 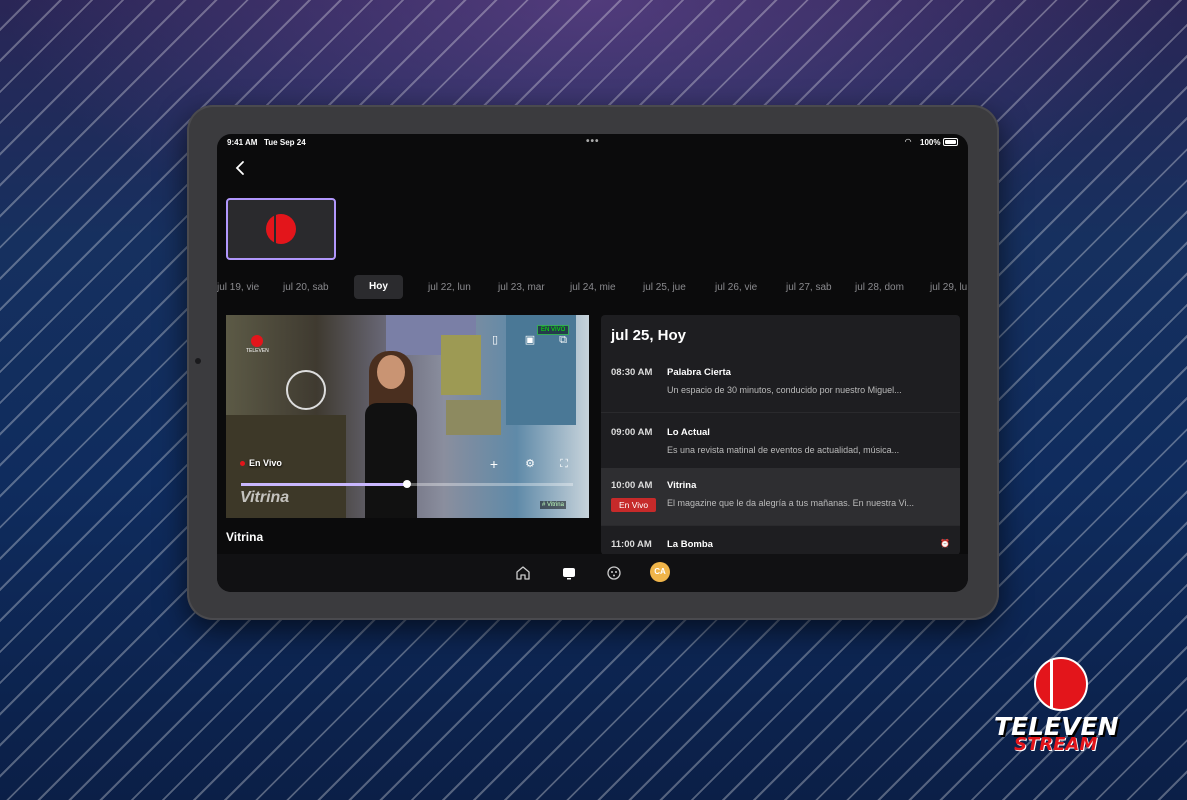 What do you see at coordinates (238, 287) in the screenshot?
I see `date-tab: jul 19, vie` at bounding box center [238, 287].